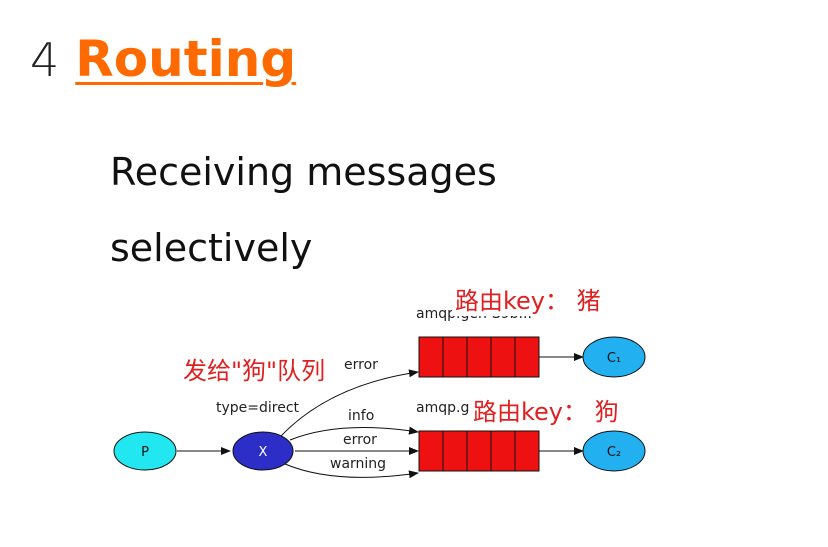 Image resolution: width=828 pixels, height=547 pixels. I want to click on producer-label: P, so click(145, 452).